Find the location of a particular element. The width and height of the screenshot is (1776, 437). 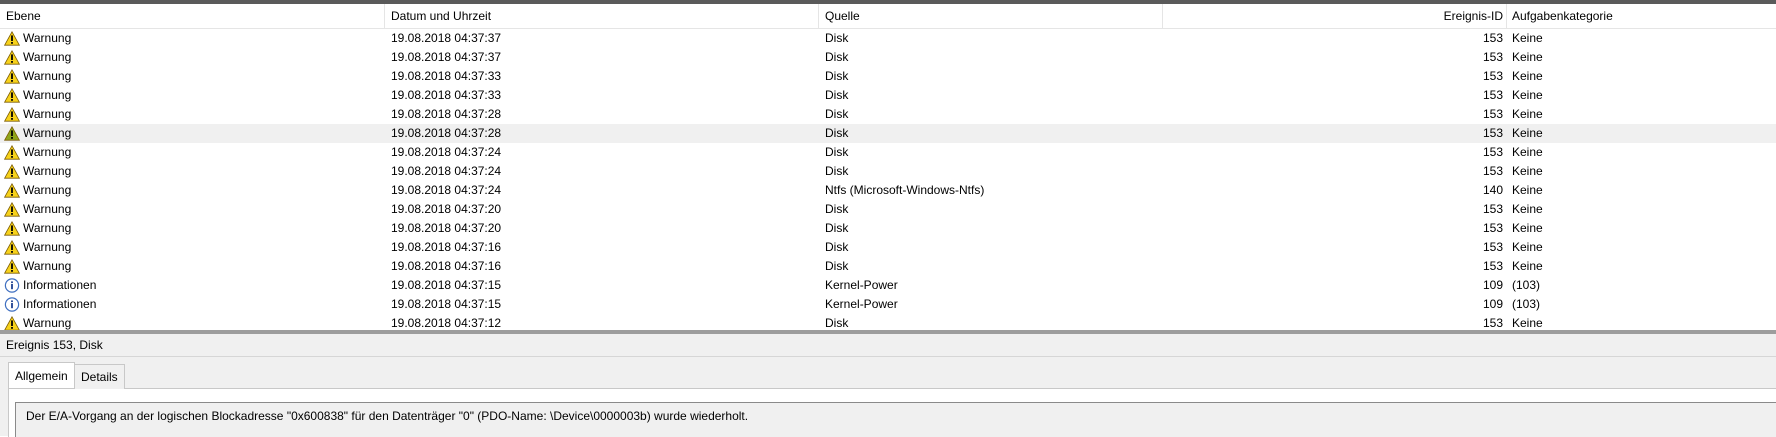

cell-datetime: 19.08.2018 04:37:15 is located at coordinates (446, 285).